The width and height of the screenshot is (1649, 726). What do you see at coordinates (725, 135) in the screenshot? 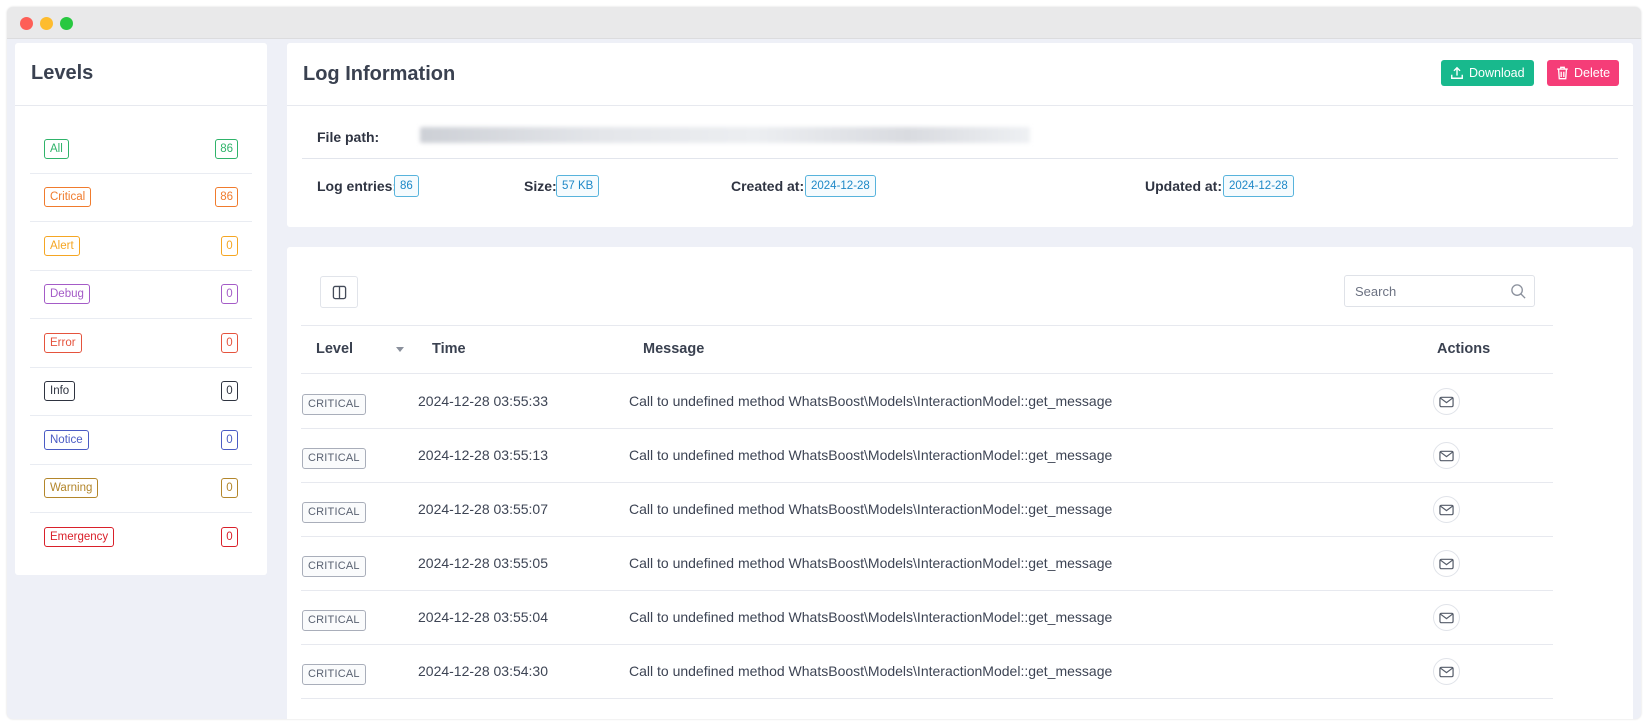
I see `file-path-value-redacted` at bounding box center [725, 135].